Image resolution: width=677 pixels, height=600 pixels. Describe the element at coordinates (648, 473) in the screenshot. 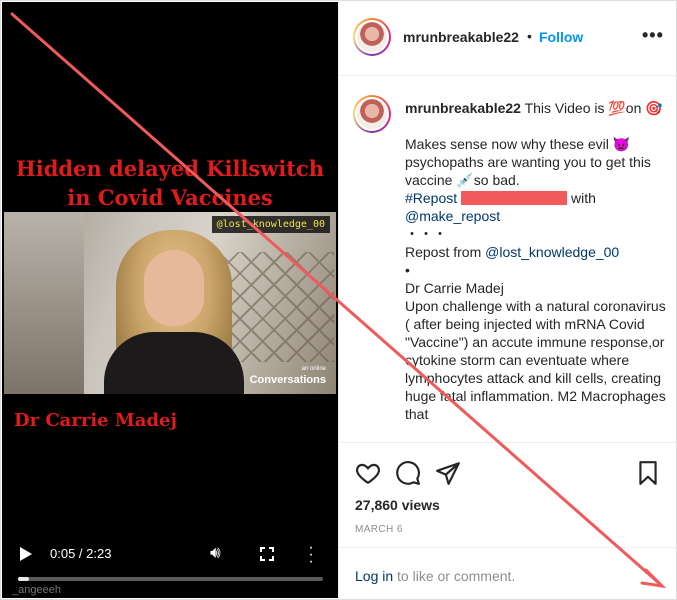

I see `bookmark-icon` at that location.